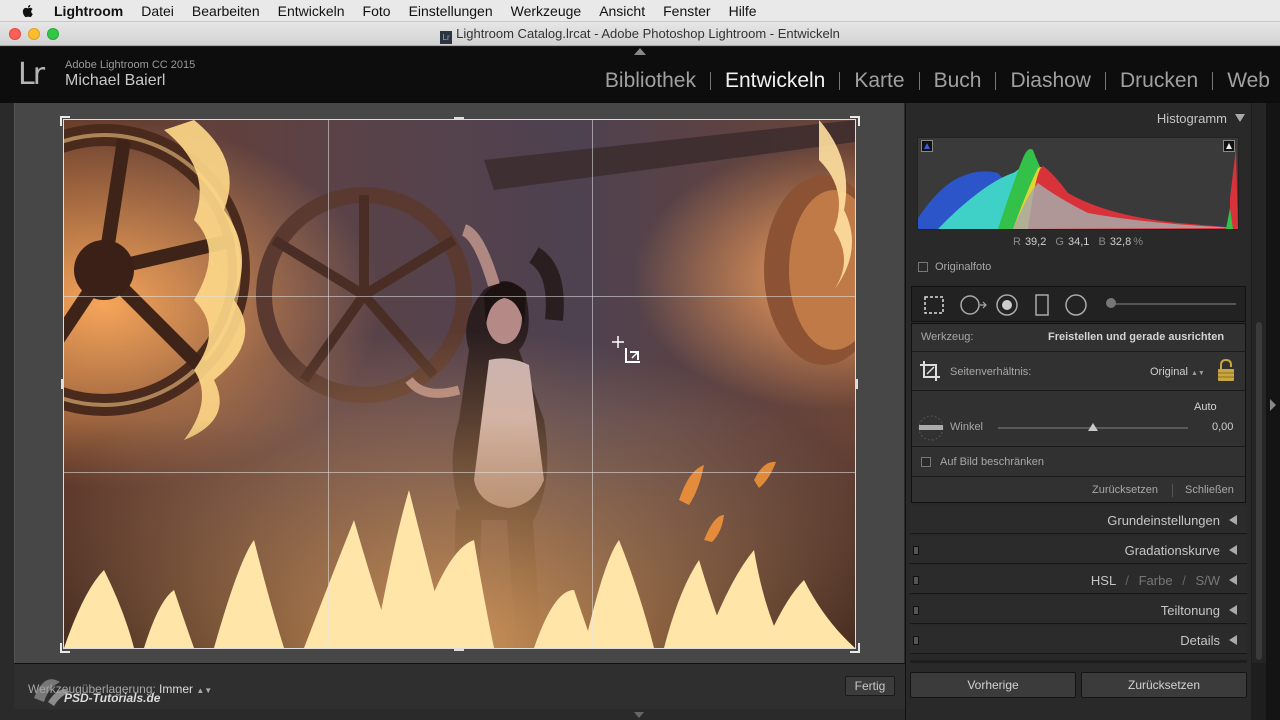  Describe the element at coordinates (958, 81) in the screenshot. I see `module-buch: Buch` at that location.